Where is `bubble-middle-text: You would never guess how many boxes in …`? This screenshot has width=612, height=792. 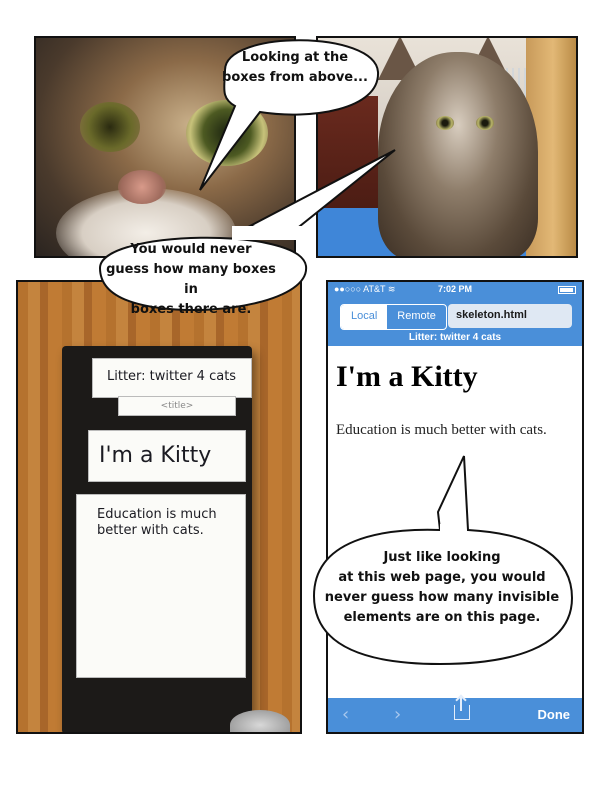 bubble-middle-text: You would never guess how many boxes in … is located at coordinates (191, 279).